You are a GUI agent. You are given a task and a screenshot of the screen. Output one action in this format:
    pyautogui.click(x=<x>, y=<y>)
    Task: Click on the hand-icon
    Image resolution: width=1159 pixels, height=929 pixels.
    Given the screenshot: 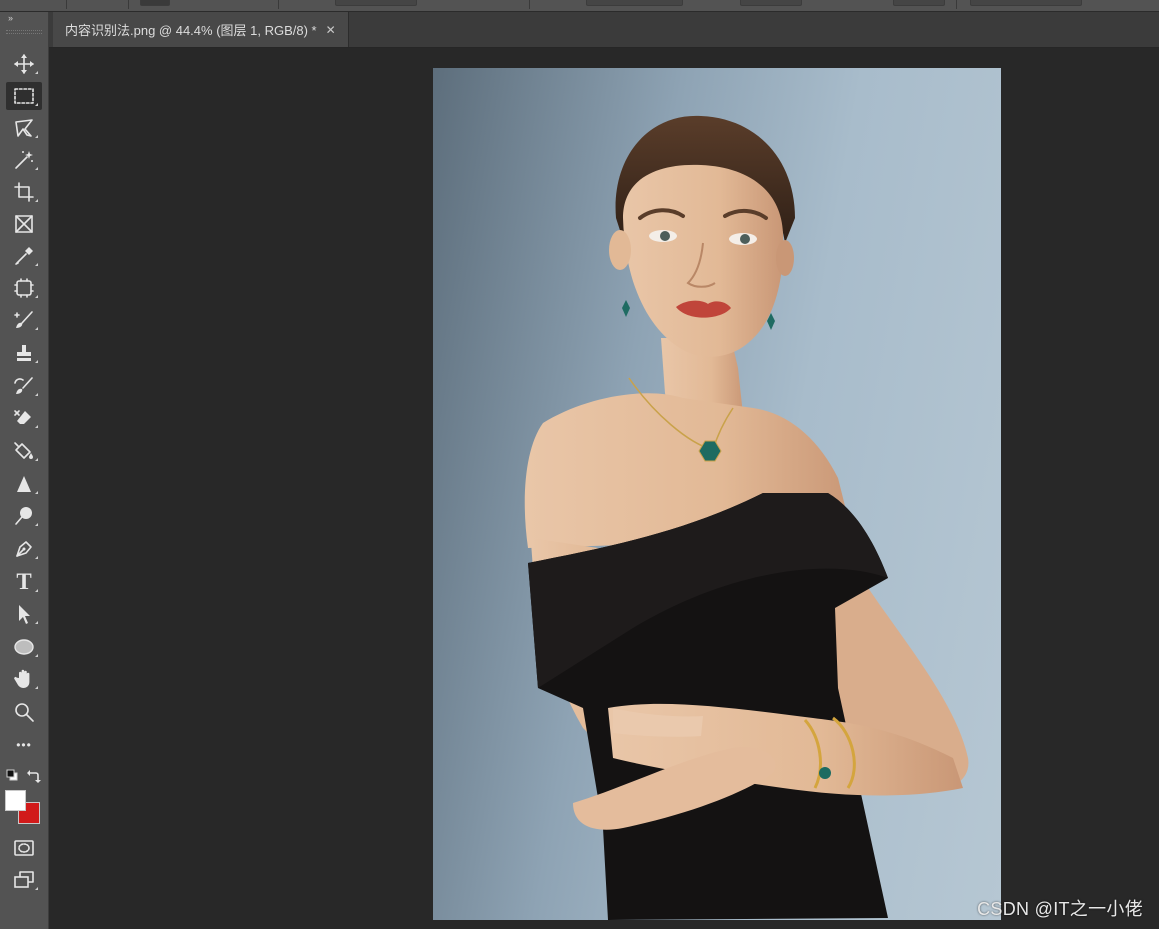 What is the action you would take?
    pyautogui.click(x=22, y=678)
    